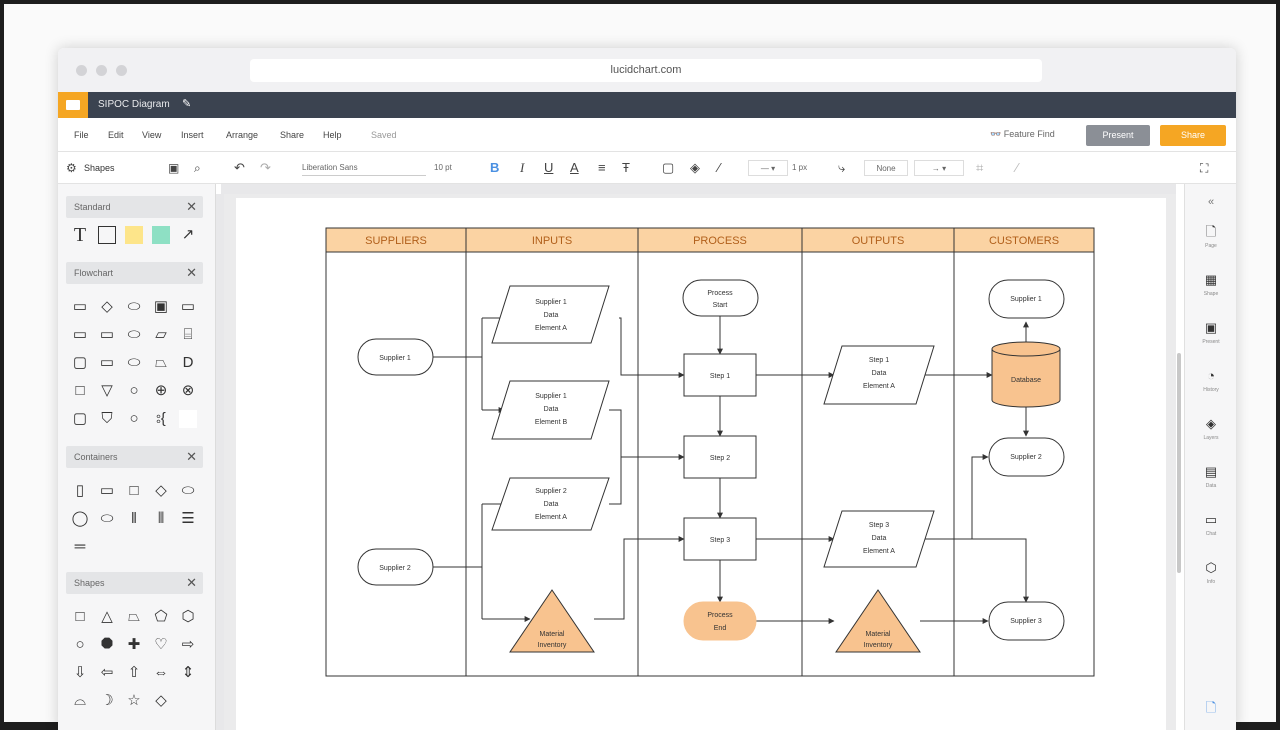  Describe the element at coordinates (192, 135) in the screenshot. I see `menu-insert: Insert` at that location.